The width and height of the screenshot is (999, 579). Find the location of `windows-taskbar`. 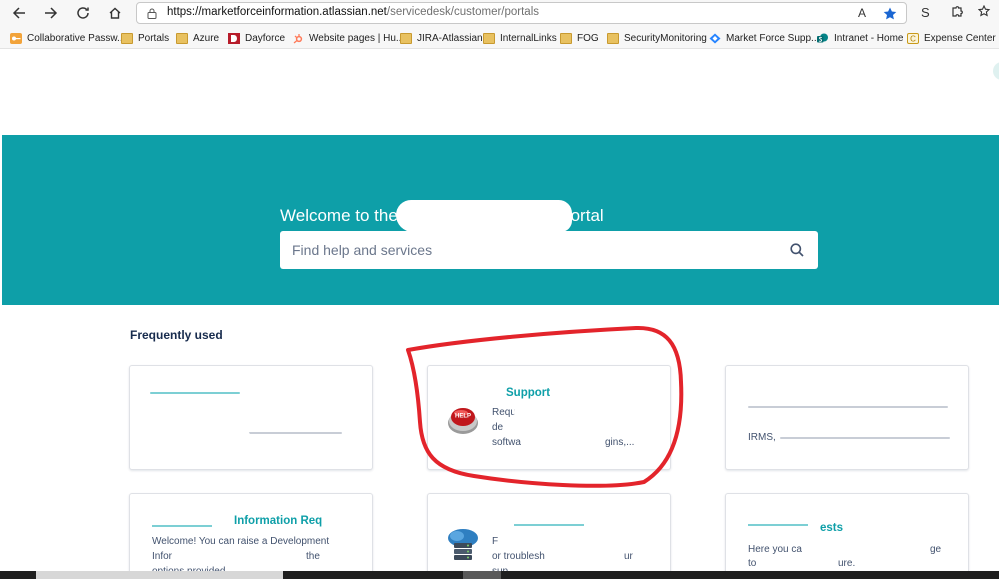

windows-taskbar is located at coordinates (499, 575).